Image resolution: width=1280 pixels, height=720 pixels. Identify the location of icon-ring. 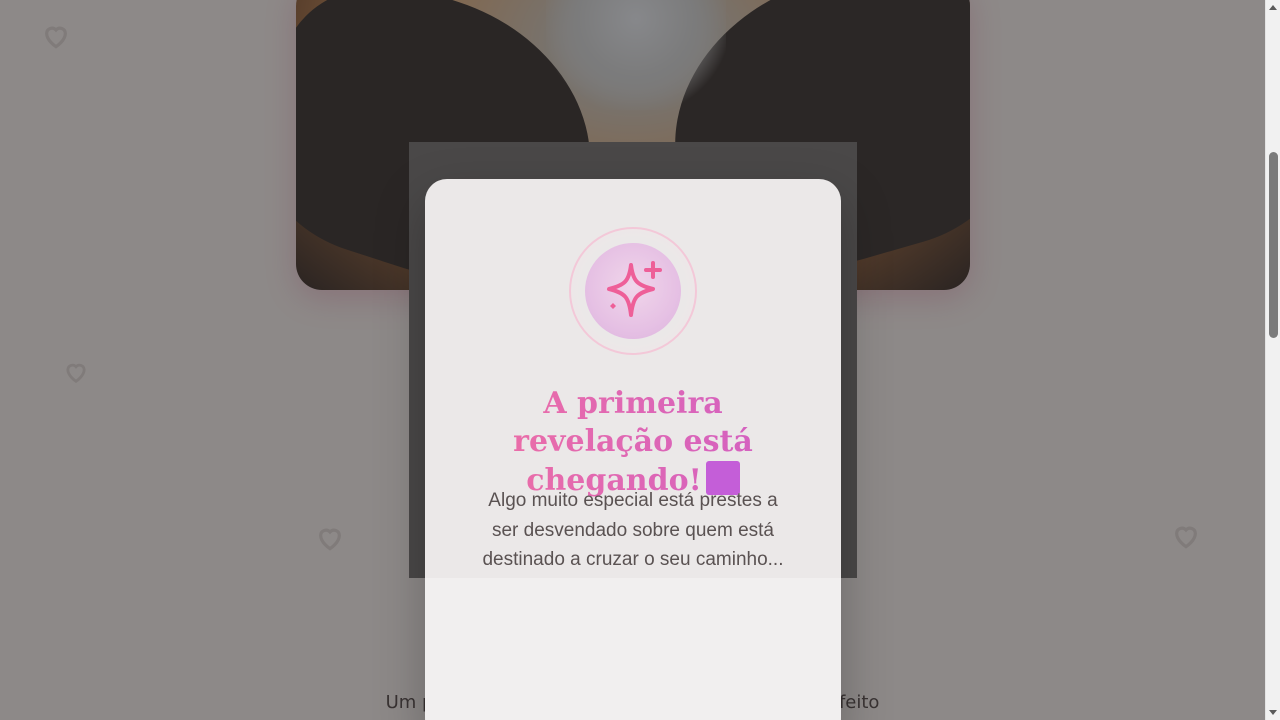
(633, 291).